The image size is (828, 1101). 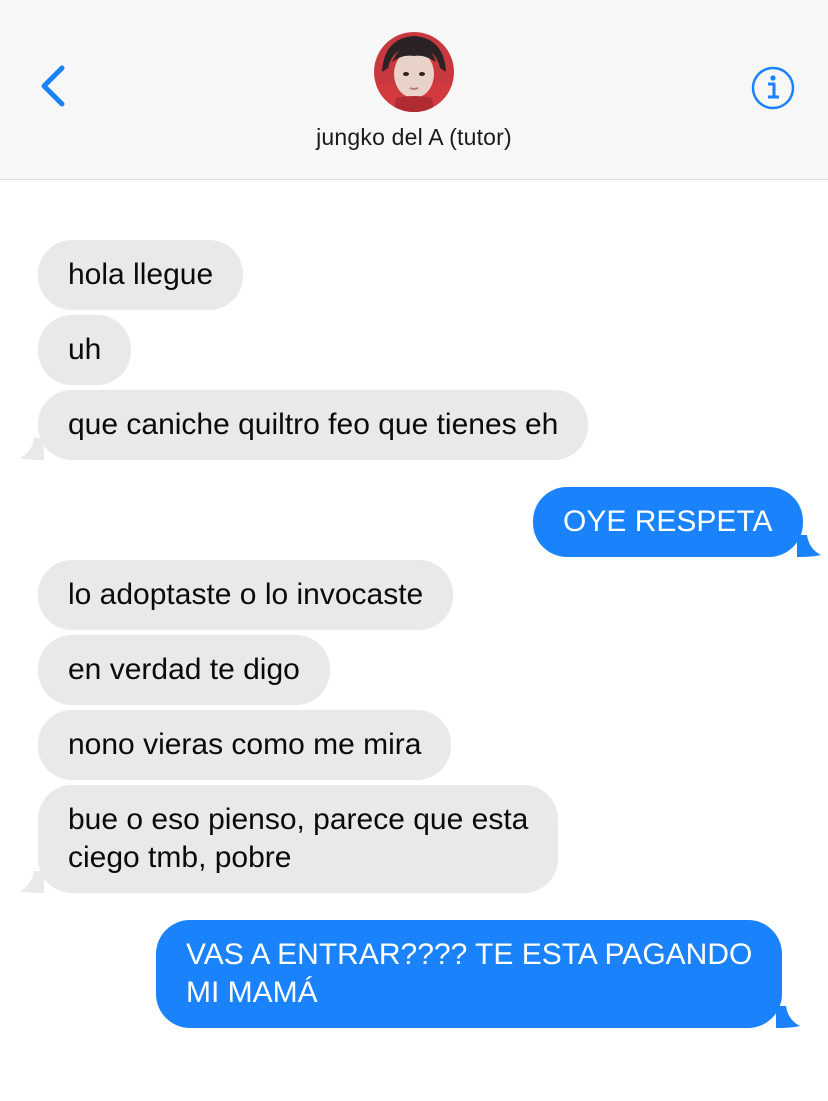 What do you see at coordinates (180, 857) in the screenshot?
I see `message-text-line: ciego tmb, pobre` at bounding box center [180, 857].